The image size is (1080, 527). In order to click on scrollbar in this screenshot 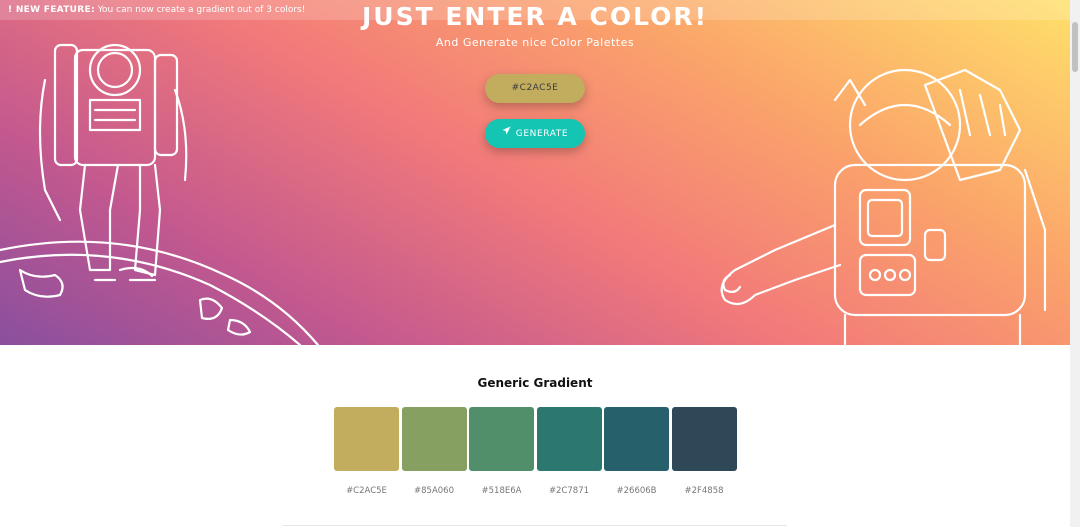, I will do `click(1075, 263)`.